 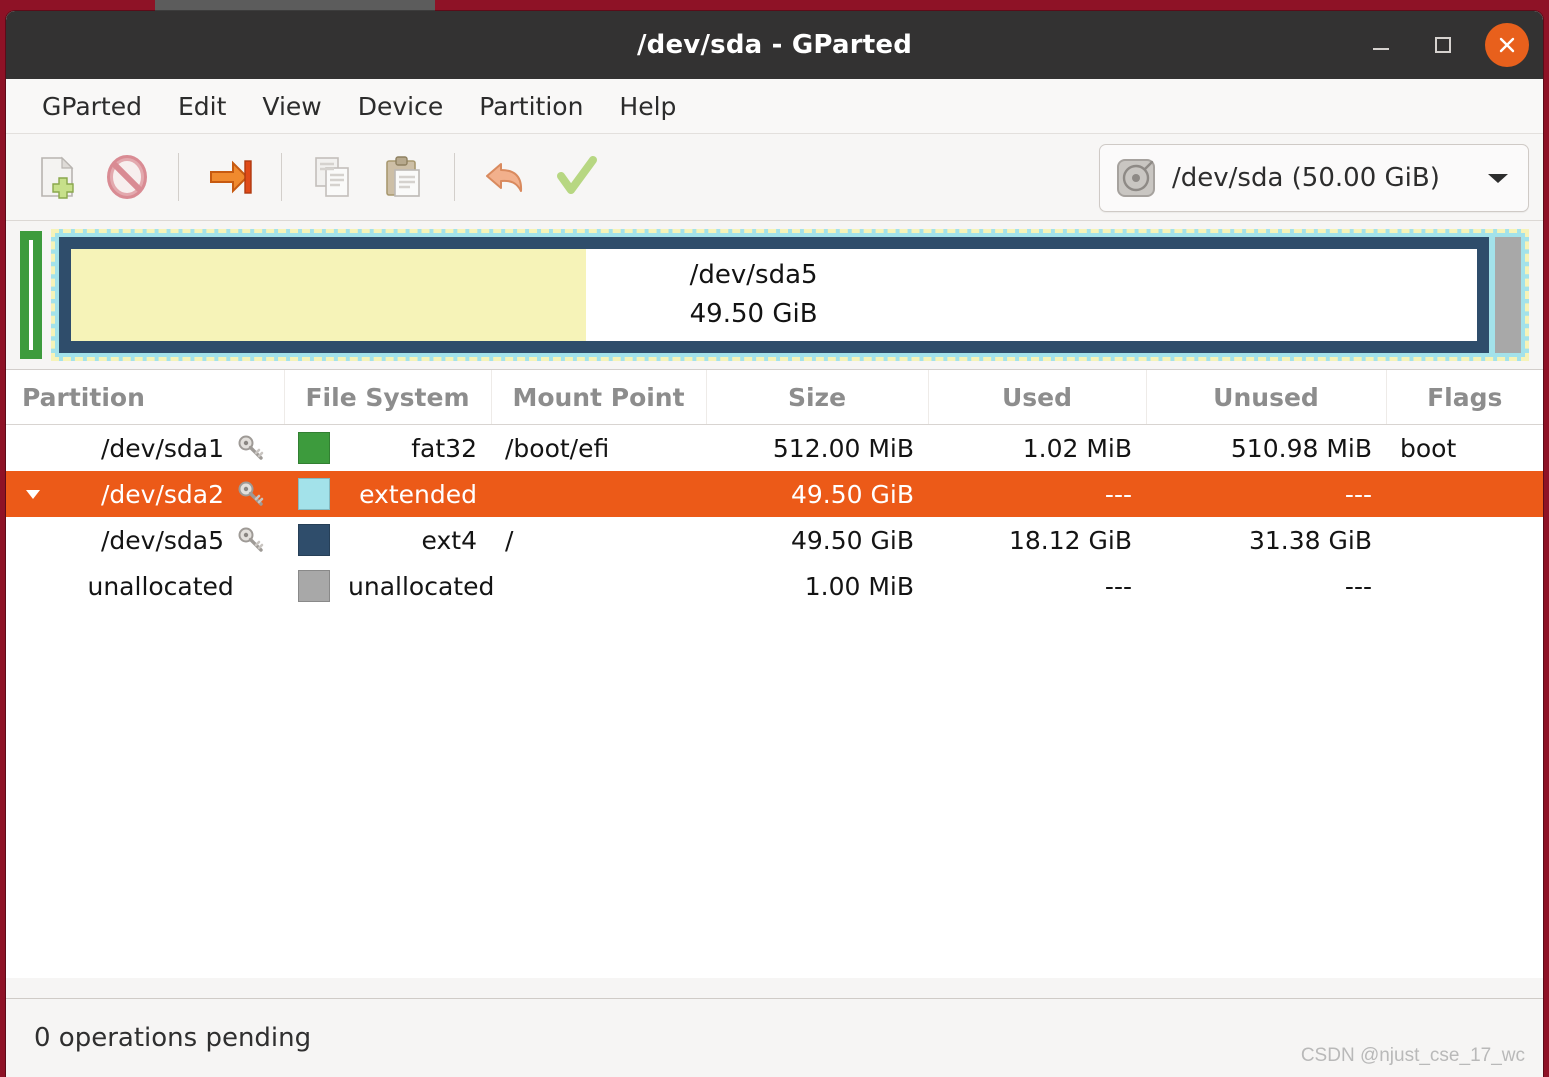 I want to click on cell-file-system: unallocated, so click(x=389, y=586).